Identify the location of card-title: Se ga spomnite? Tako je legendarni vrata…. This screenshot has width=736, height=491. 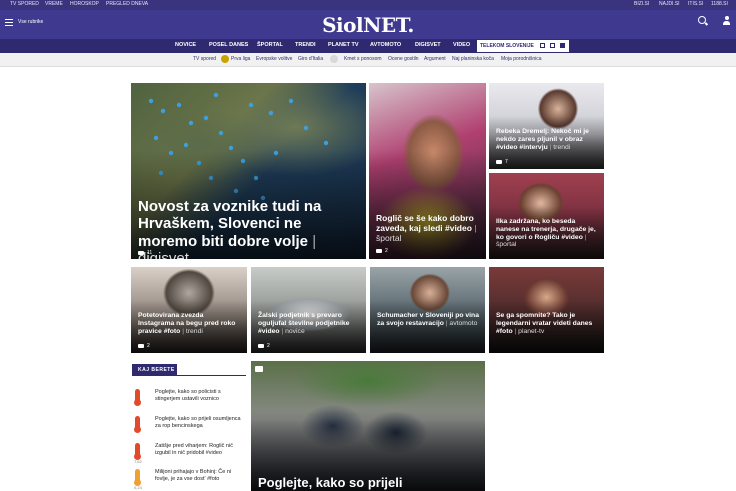
(547, 323).